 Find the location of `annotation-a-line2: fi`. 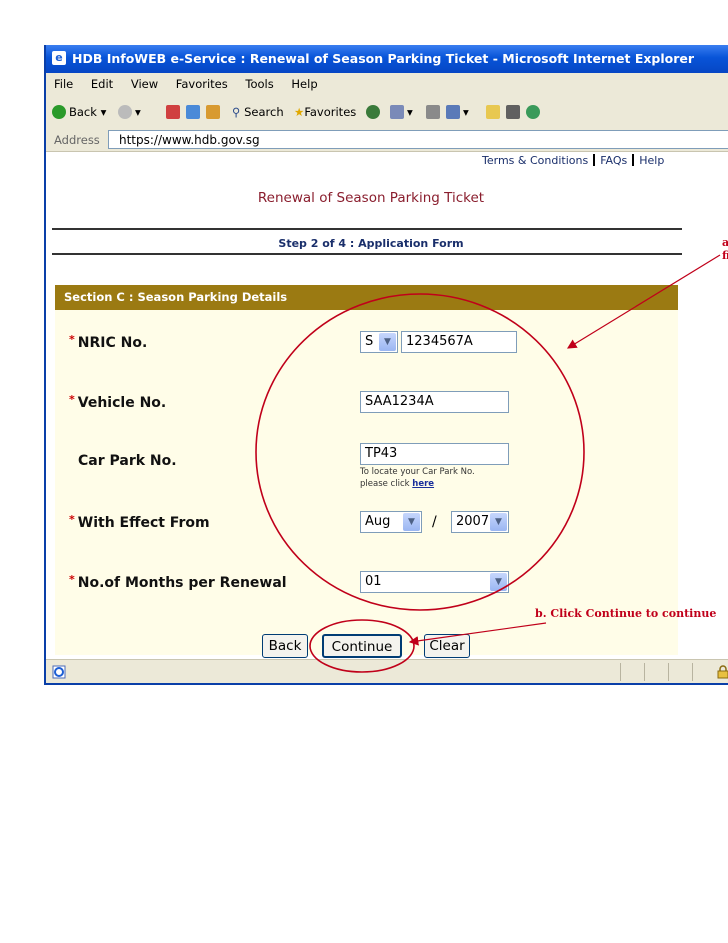

annotation-a-line2: fi is located at coordinates (725, 255).